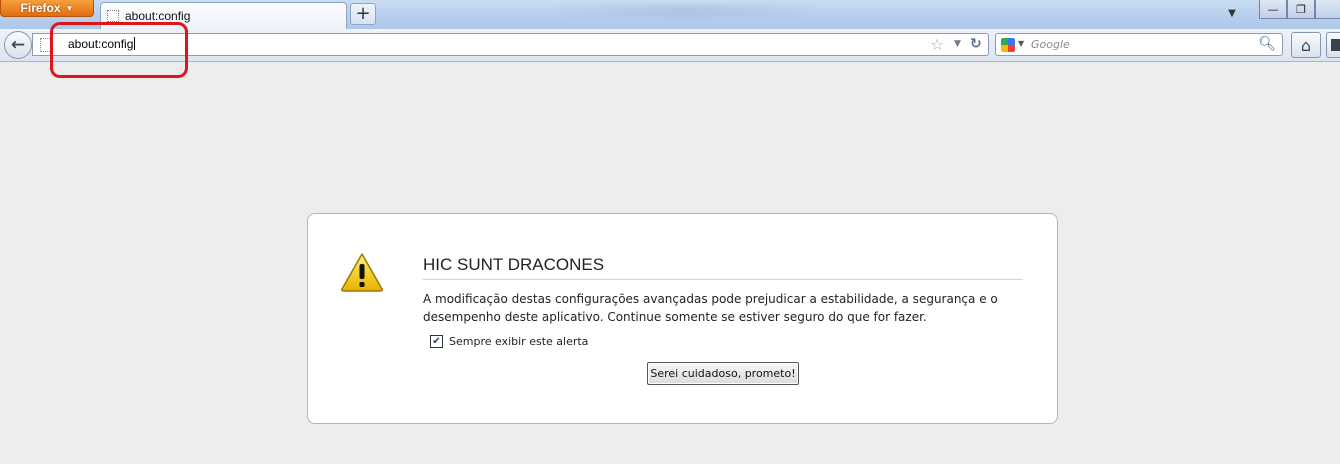 The height and width of the screenshot is (464, 1340). I want to click on firefox-menu-label: Firefox, so click(40, 8).